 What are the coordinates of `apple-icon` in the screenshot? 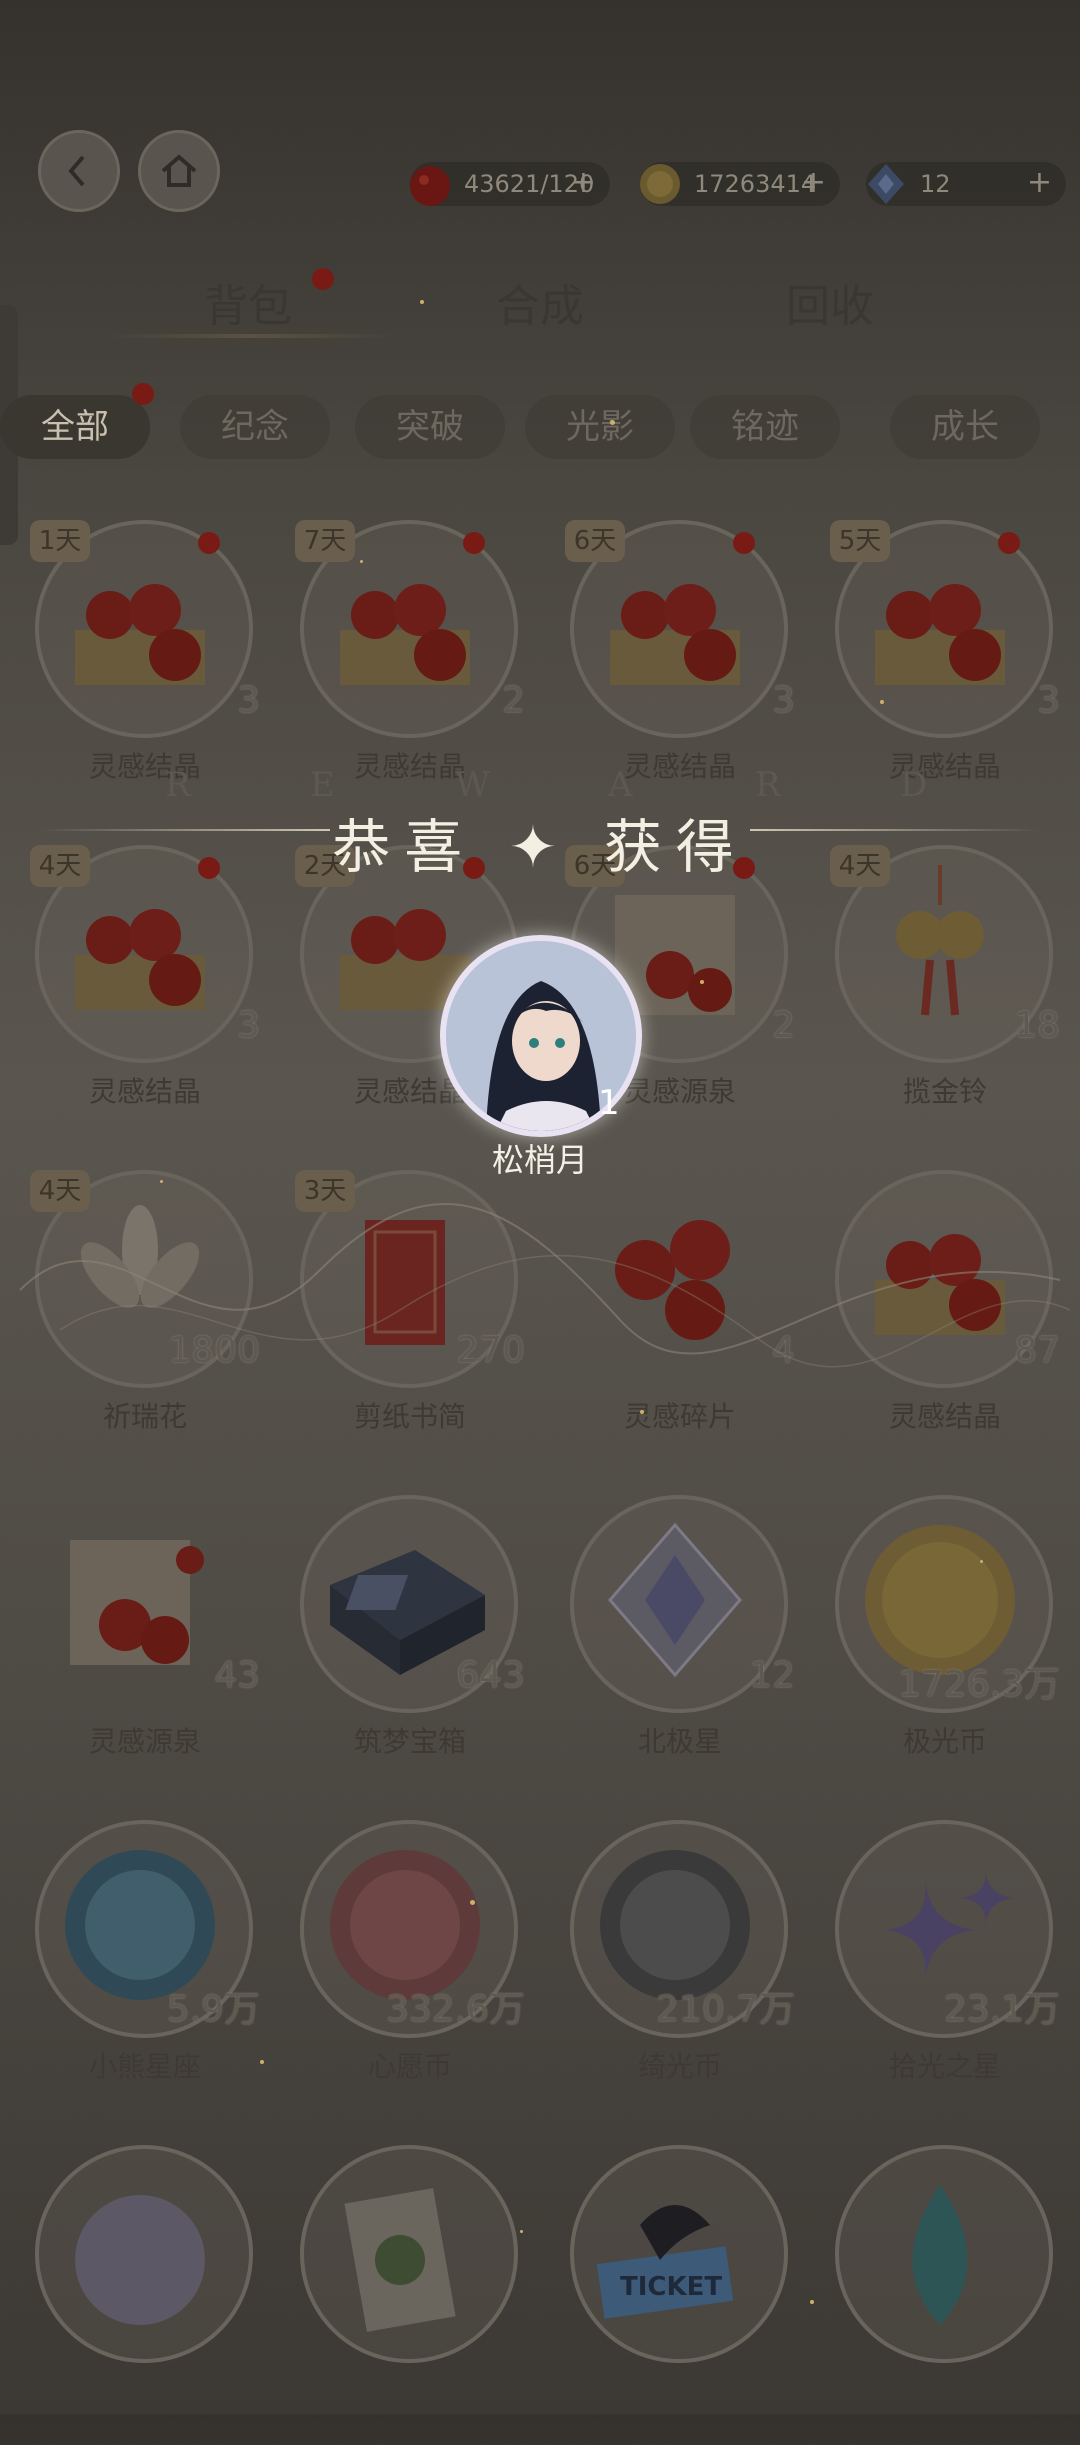 It's located at (430, 186).